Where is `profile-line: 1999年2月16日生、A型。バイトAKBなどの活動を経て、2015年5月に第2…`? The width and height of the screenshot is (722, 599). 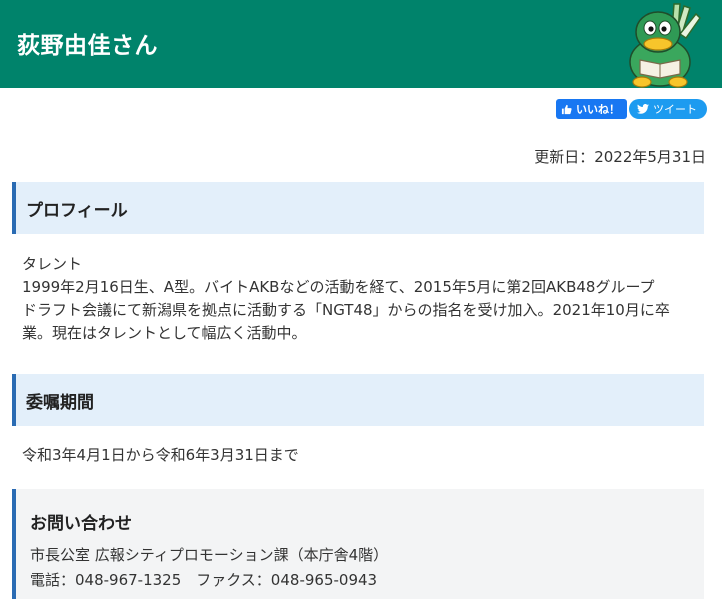
profile-line: 1999年2月16日生、A型。バイトAKBなどの活動を経て、2015年5月に第2… is located at coordinates (338, 287).